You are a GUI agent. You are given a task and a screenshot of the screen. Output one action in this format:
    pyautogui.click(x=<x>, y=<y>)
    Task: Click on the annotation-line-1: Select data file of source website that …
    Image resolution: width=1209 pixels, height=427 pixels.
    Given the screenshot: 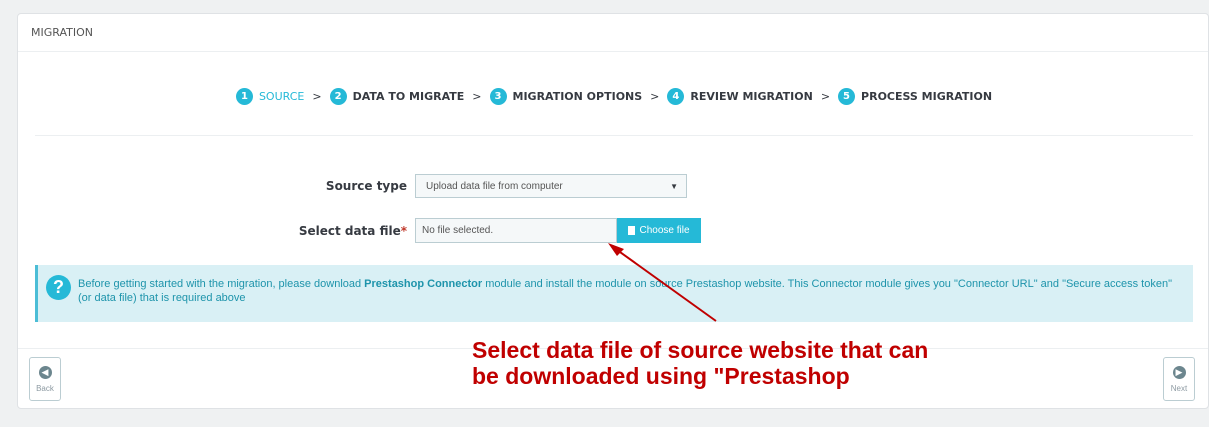 What is the action you would take?
    pyautogui.click(x=700, y=350)
    